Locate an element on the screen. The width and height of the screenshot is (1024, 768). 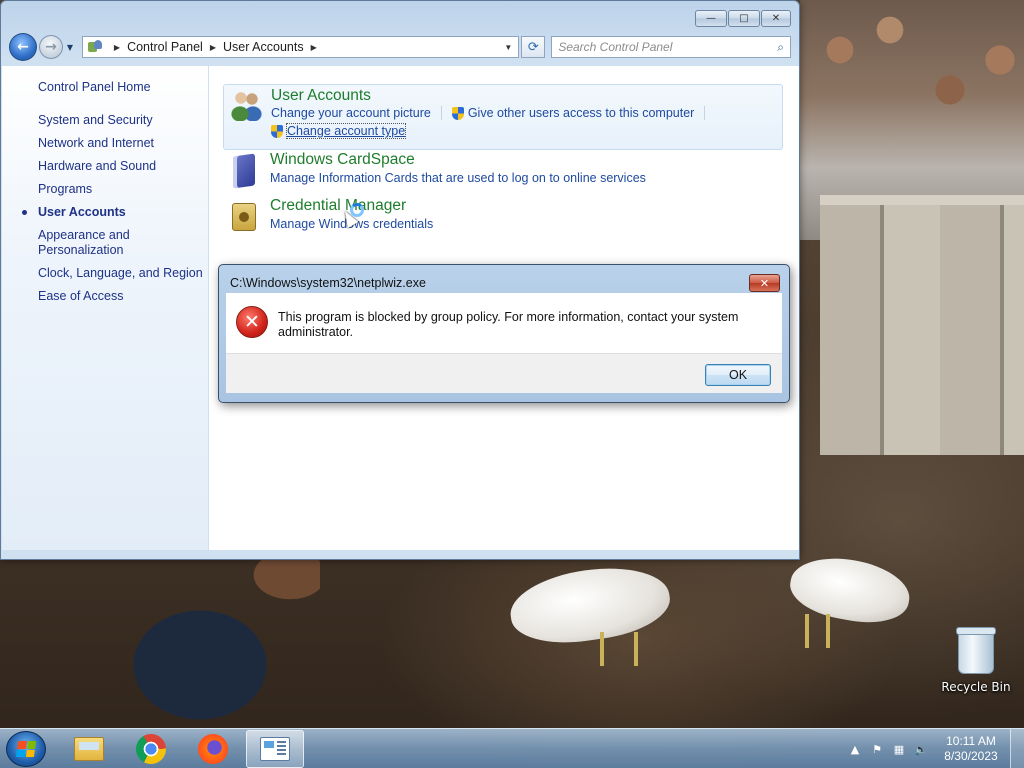
wallpaper-figure is located at coordinates (205, 642).